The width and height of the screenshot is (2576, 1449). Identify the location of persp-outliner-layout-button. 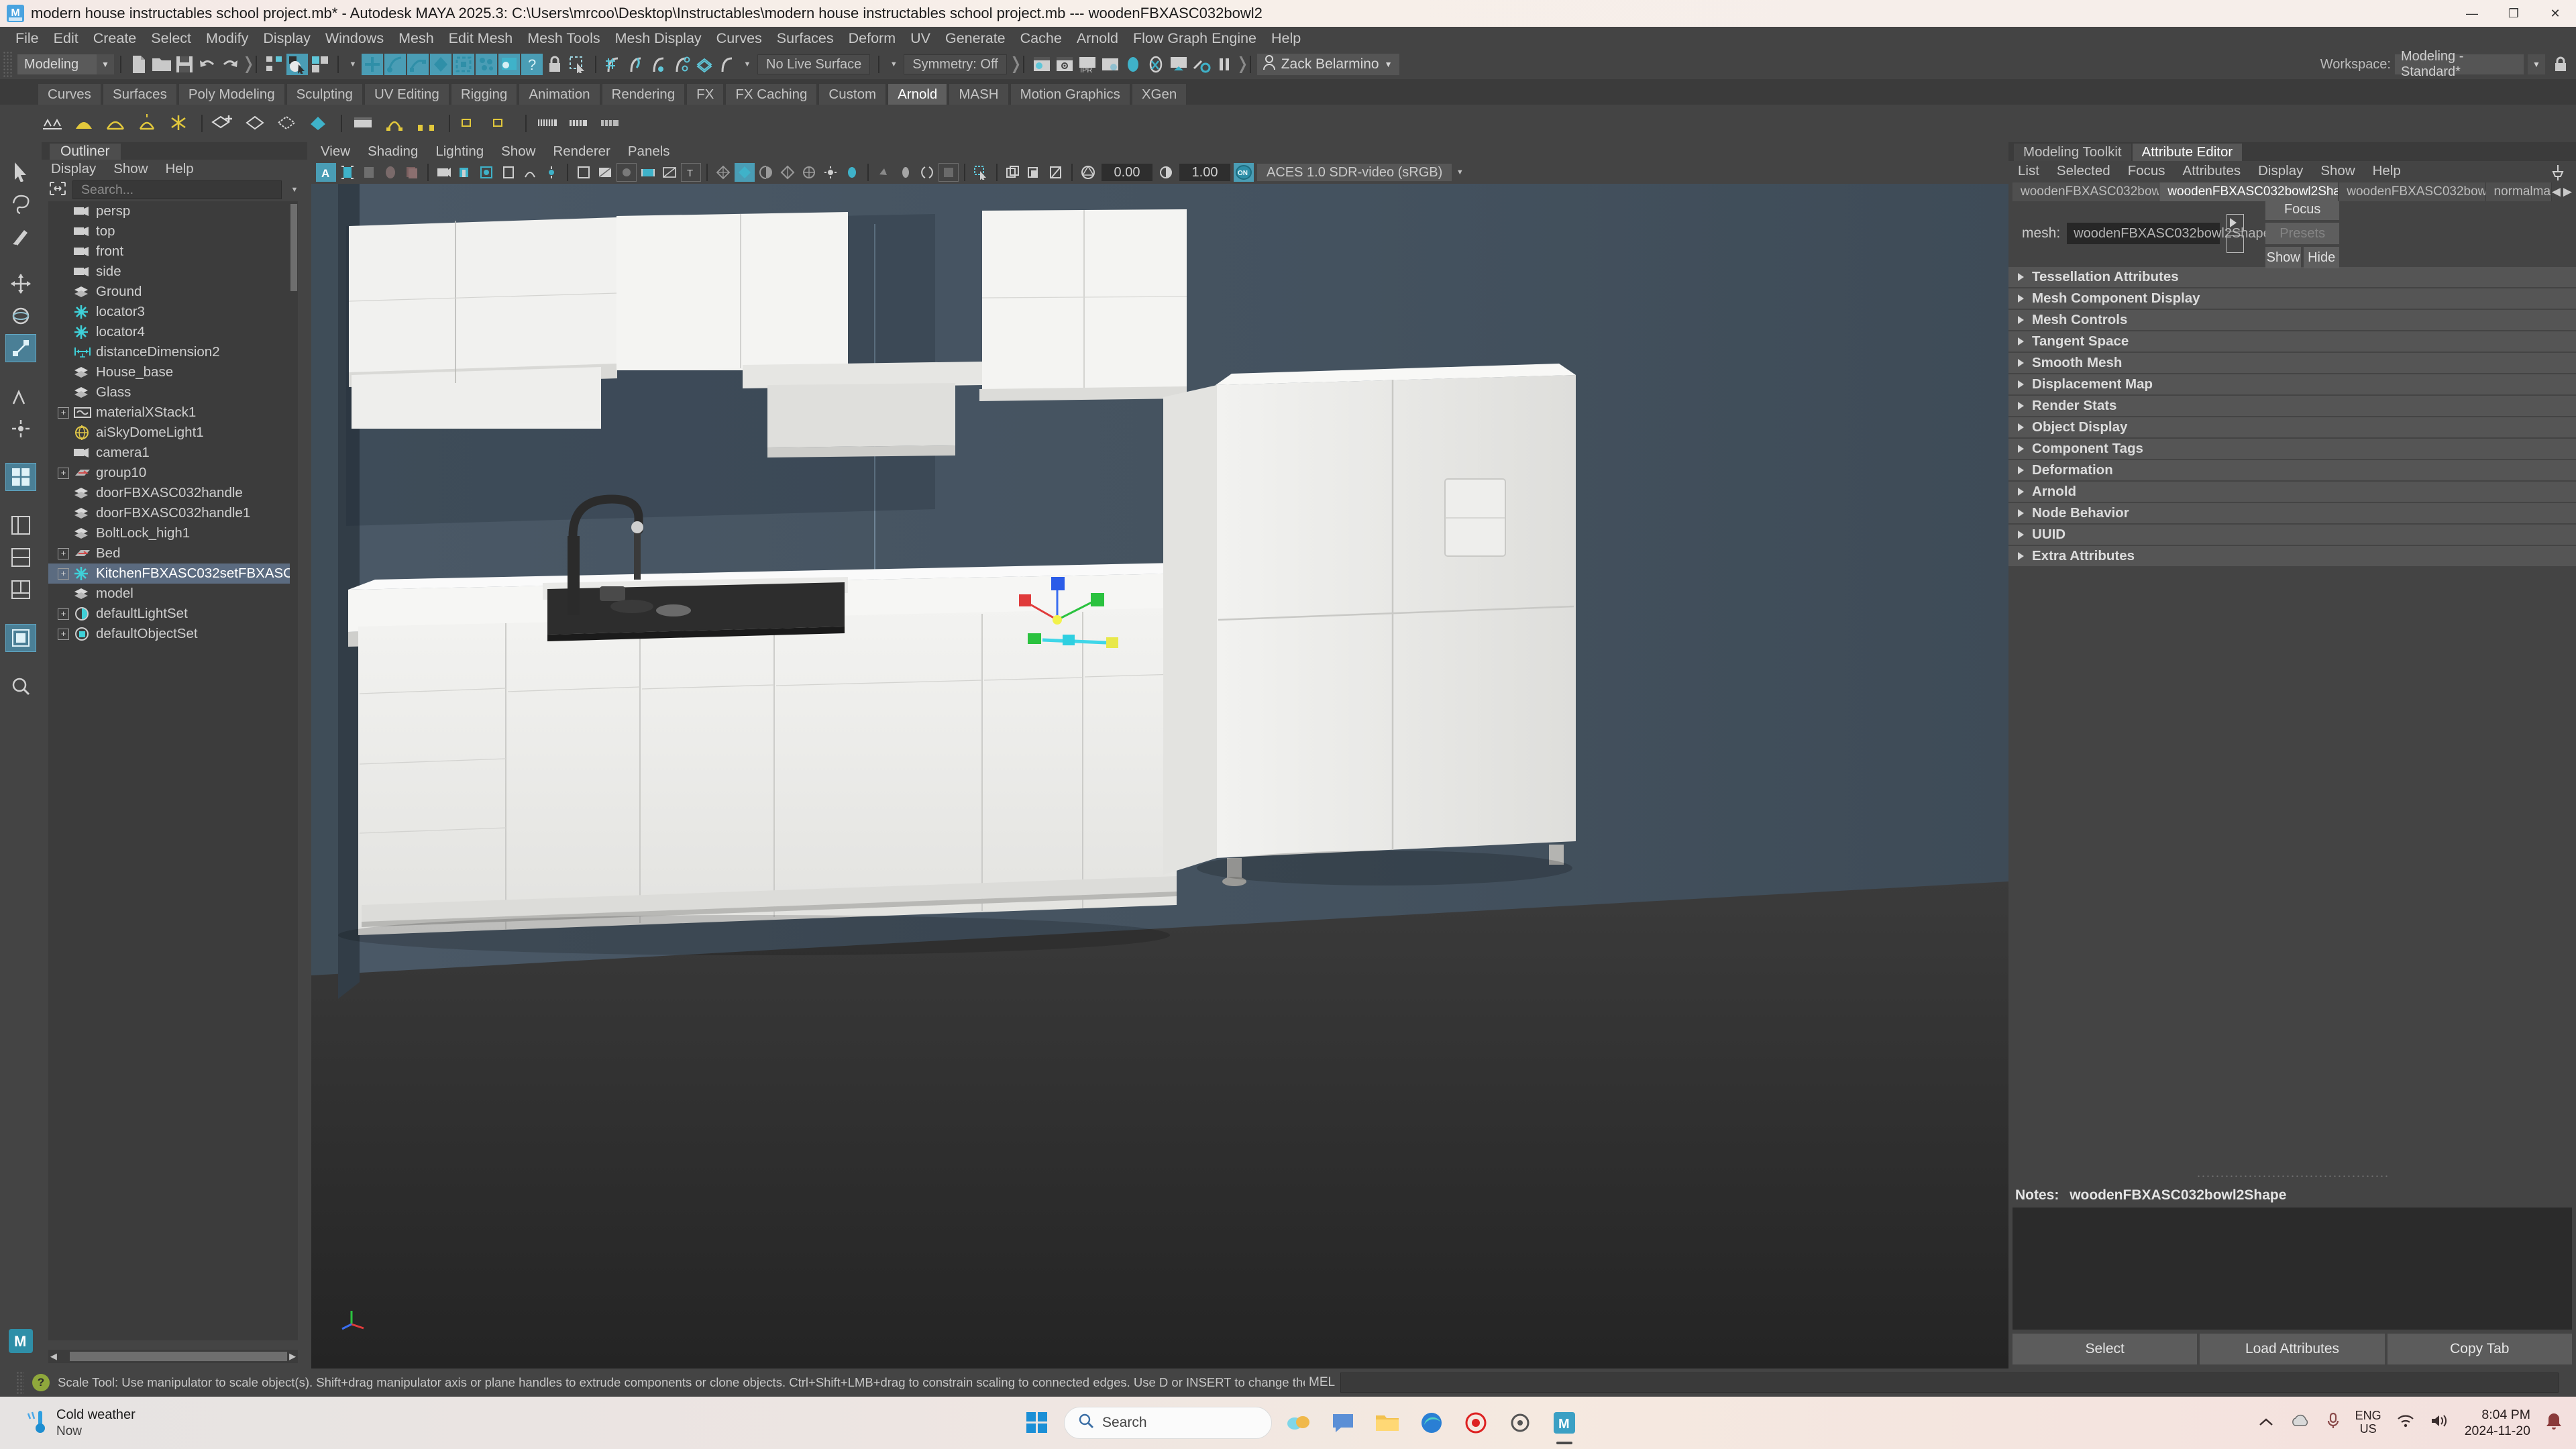
(20, 557).